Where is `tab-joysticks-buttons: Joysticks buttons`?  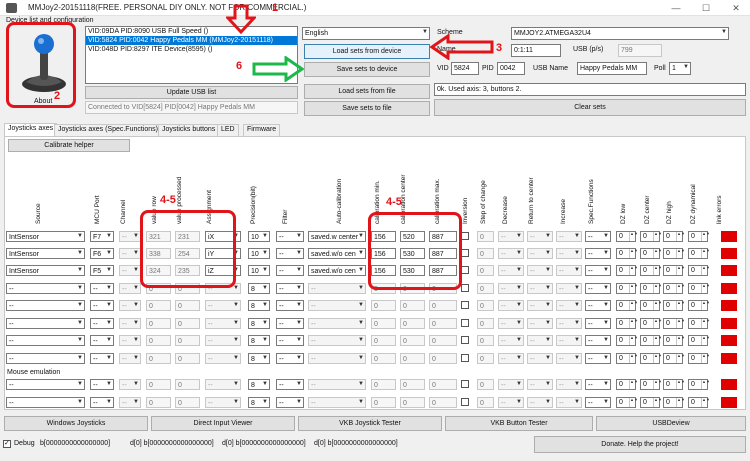
tab-joysticks-buttons: Joysticks buttons is located at coordinates (189, 130).